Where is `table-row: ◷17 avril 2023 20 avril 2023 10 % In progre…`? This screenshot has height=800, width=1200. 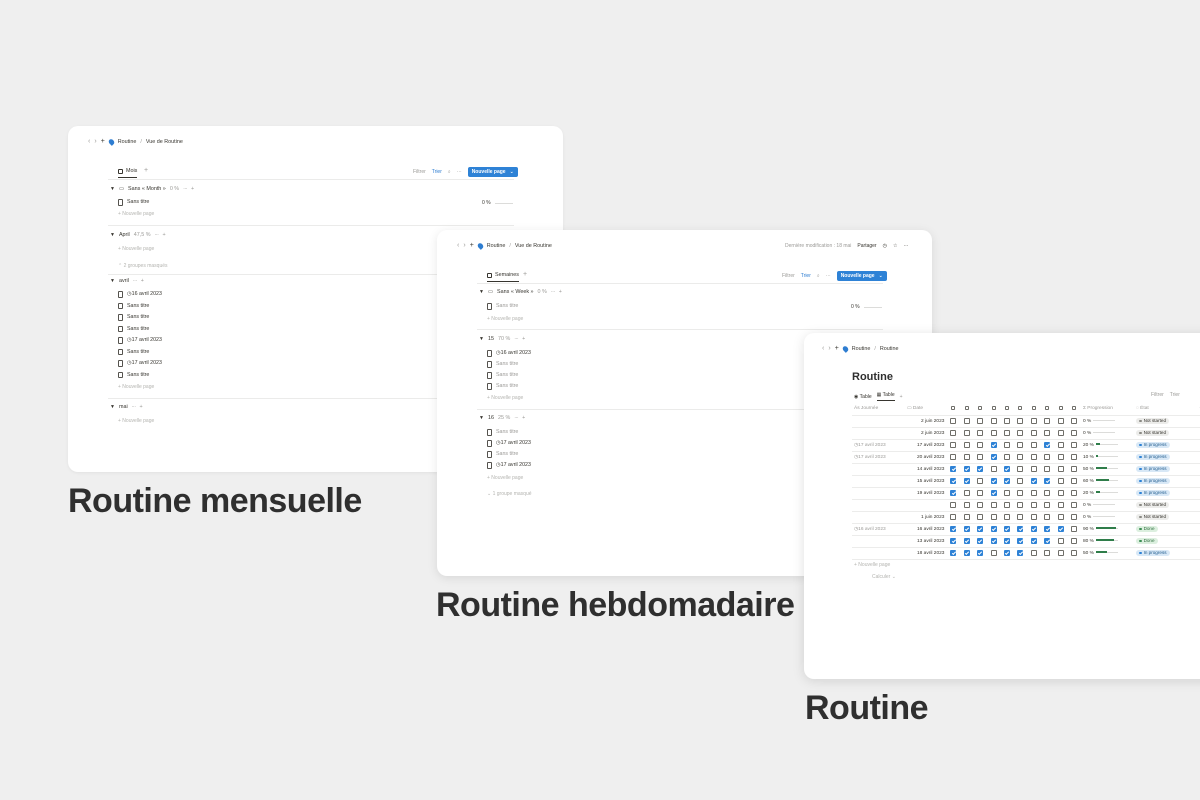 table-row: ◷17 avril 2023 20 avril 2023 10 % In progre… is located at coordinates (1026, 457).